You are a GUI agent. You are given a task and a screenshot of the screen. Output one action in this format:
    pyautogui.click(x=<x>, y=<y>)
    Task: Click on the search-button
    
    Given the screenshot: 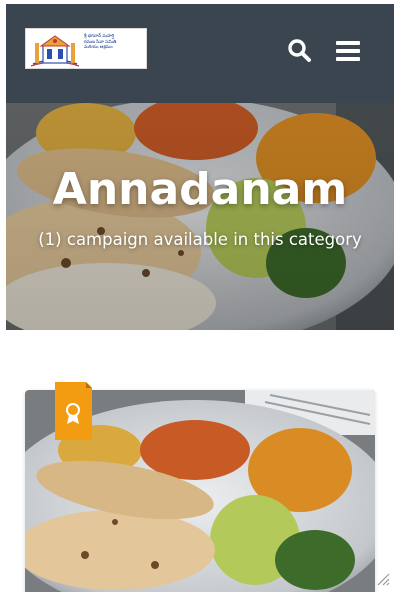 What is the action you would take?
    pyautogui.click(x=299, y=50)
    